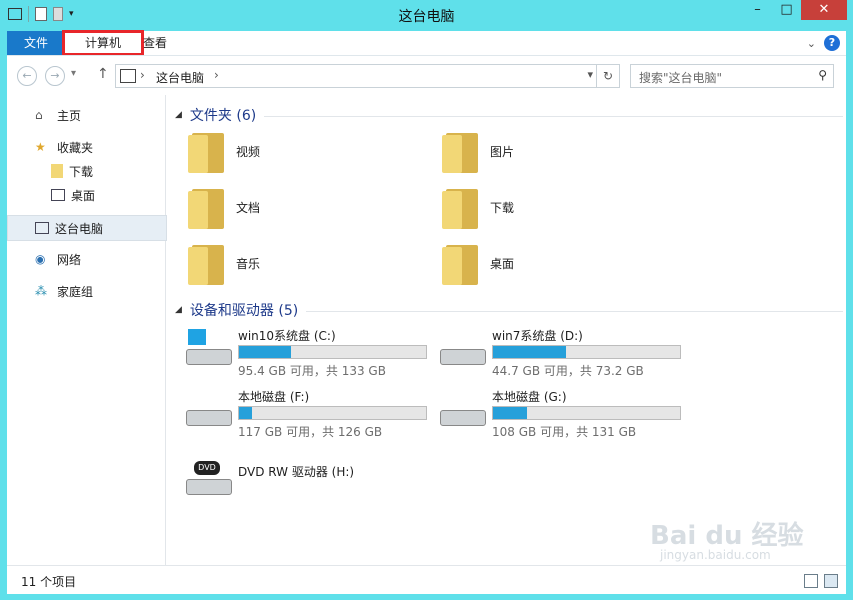 The width and height of the screenshot is (853, 600). What do you see at coordinates (311, 413) in the screenshot?
I see `drive-item-f: 本地磁盘 (F:) 117 GB 可用，共 126 GB` at bounding box center [311, 413].